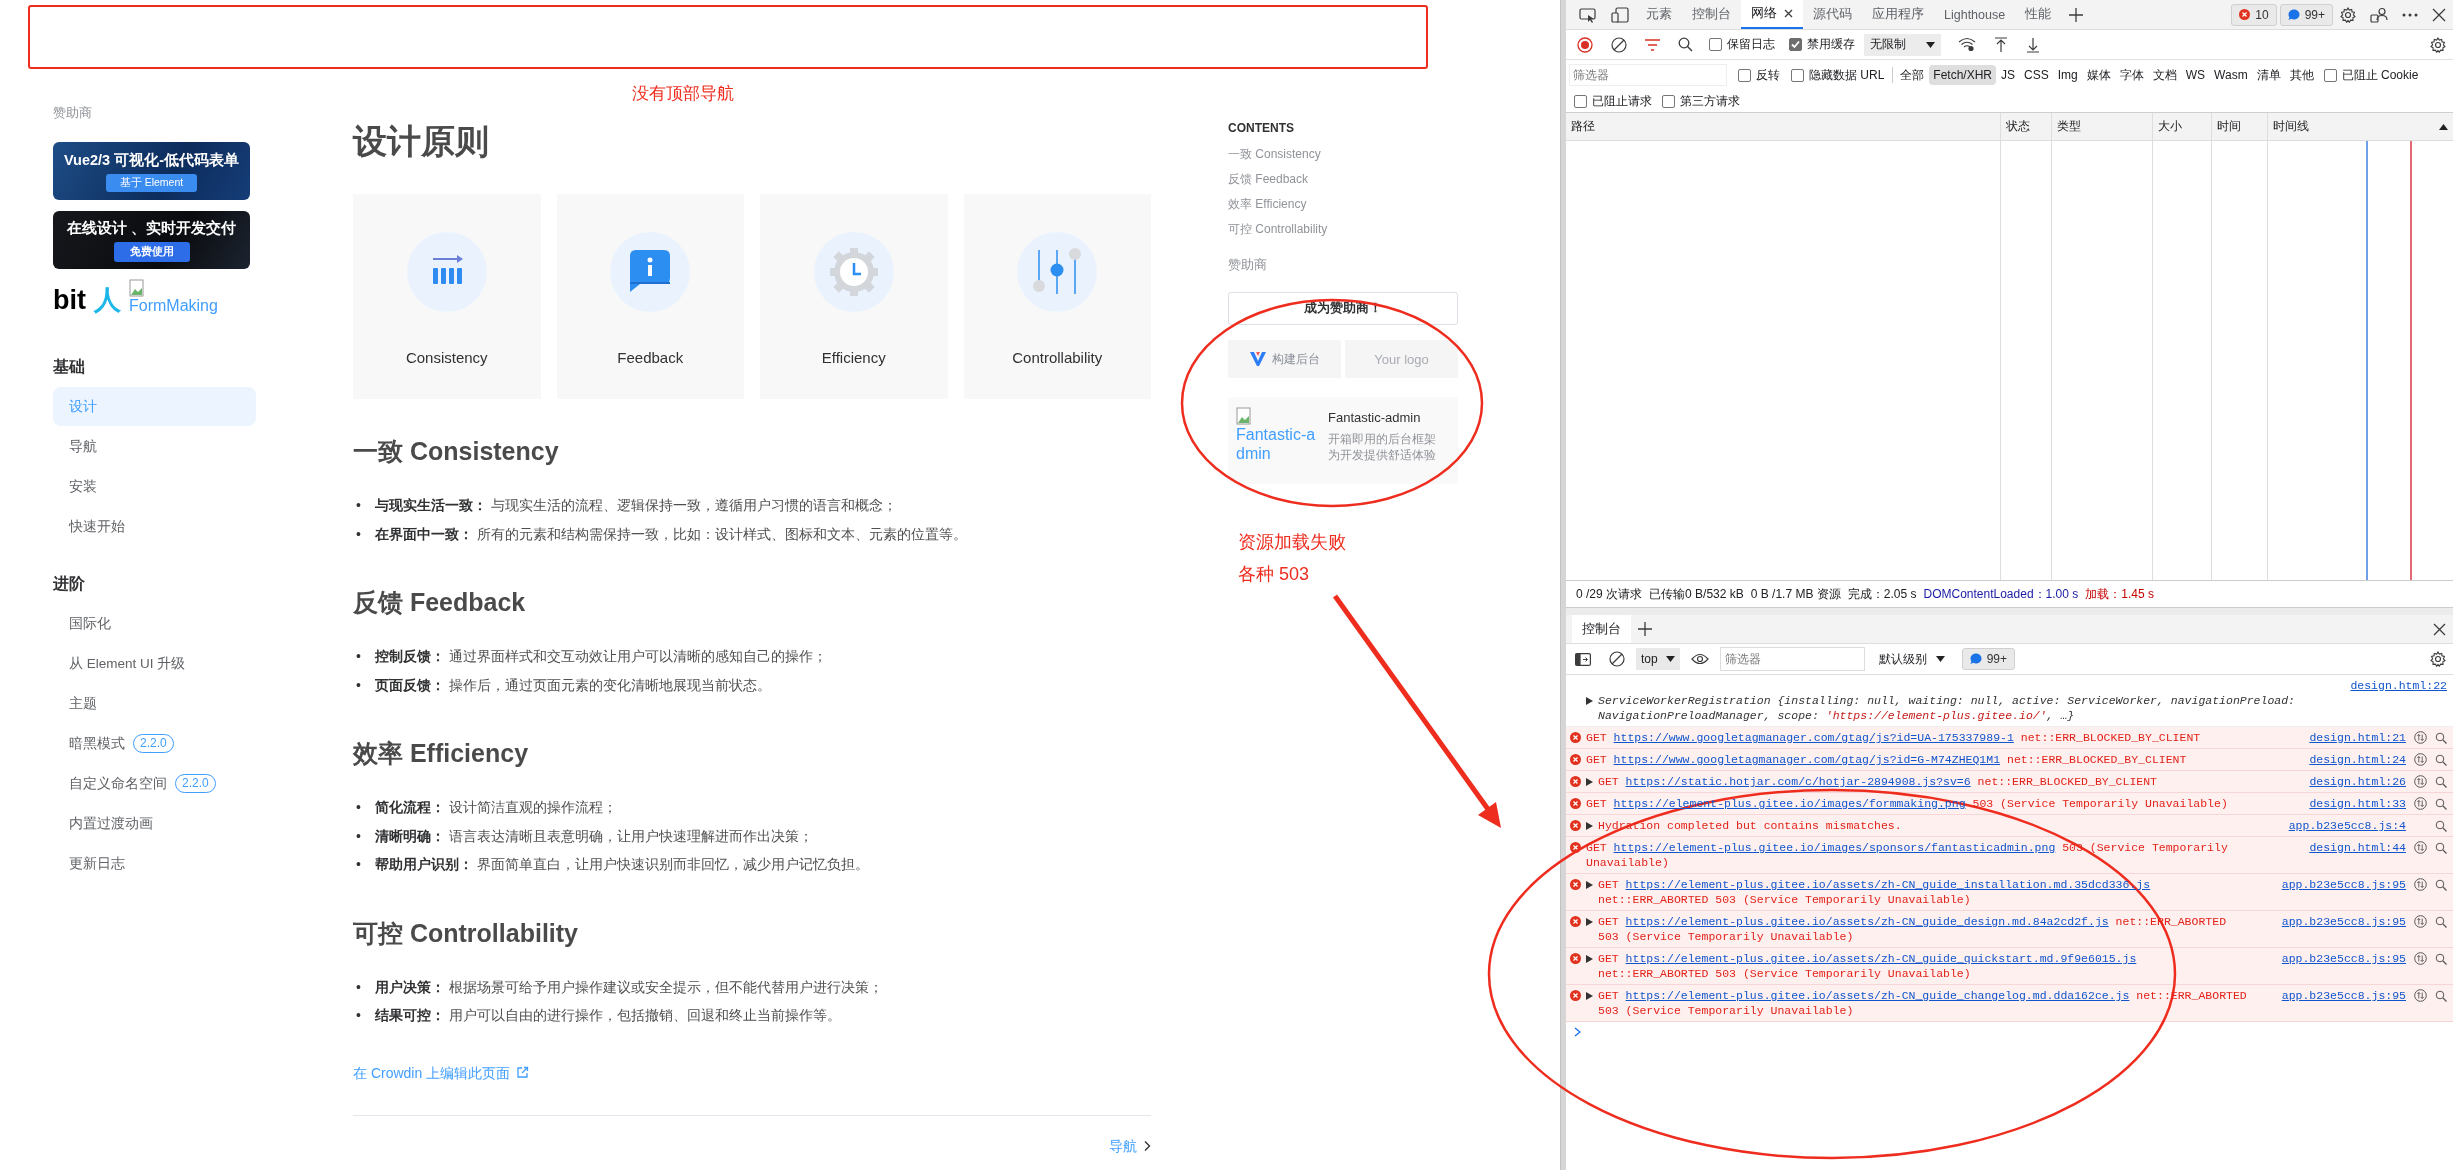  What do you see at coordinates (2254, 14) in the screenshot?
I see `error-count-button: 10` at bounding box center [2254, 14].